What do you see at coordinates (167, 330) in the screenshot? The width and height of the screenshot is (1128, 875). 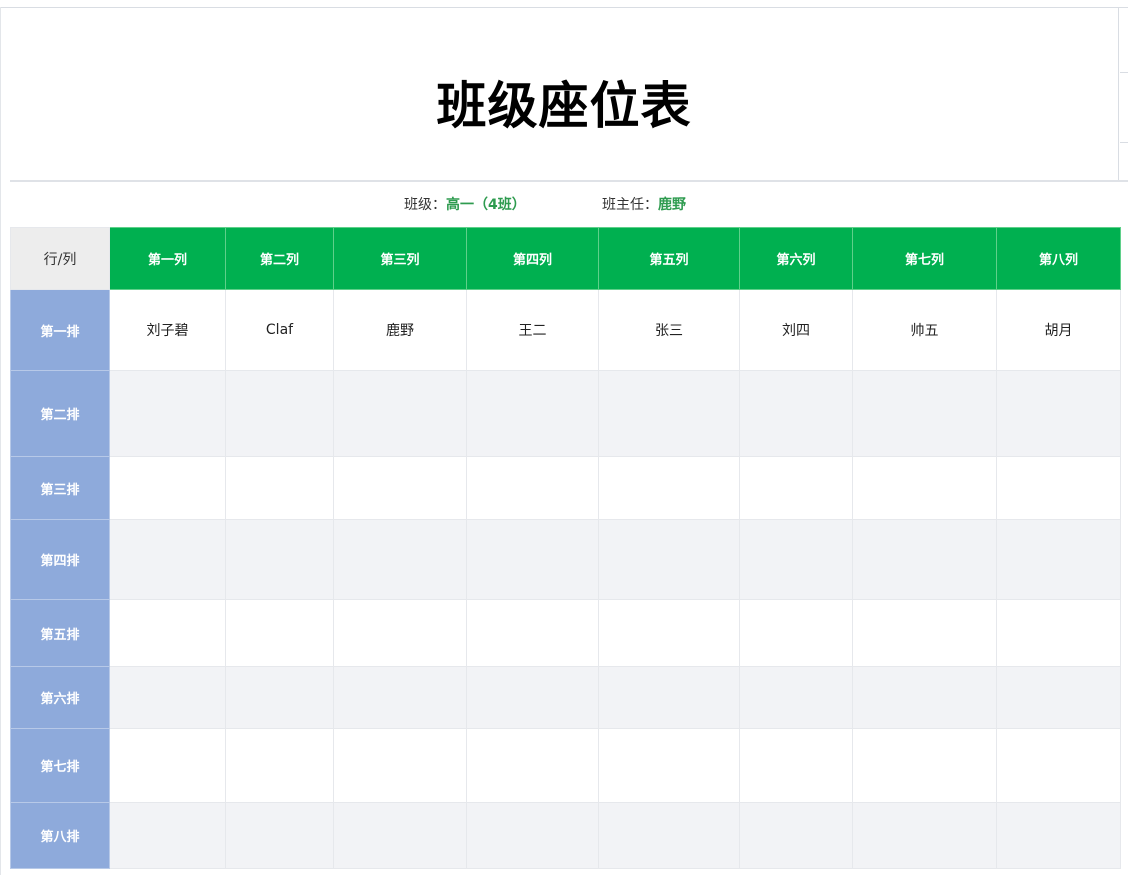 I see `seat-cell: 刘子碧` at bounding box center [167, 330].